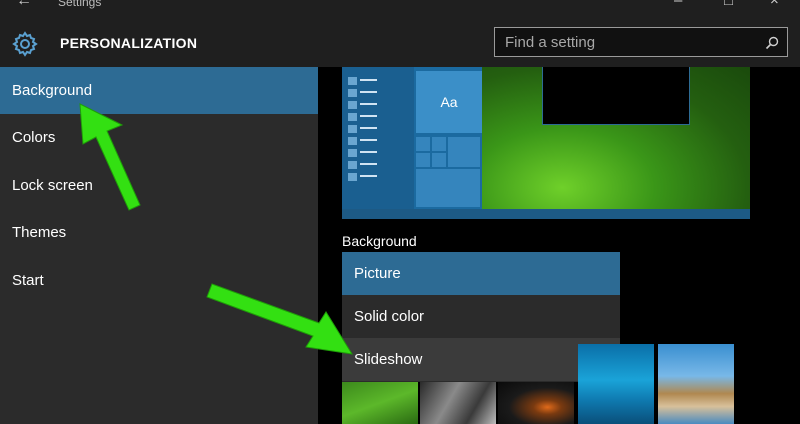 The image size is (800, 424). What do you see at coordinates (80, 4) in the screenshot?
I see `window-title: Settings` at bounding box center [80, 4].